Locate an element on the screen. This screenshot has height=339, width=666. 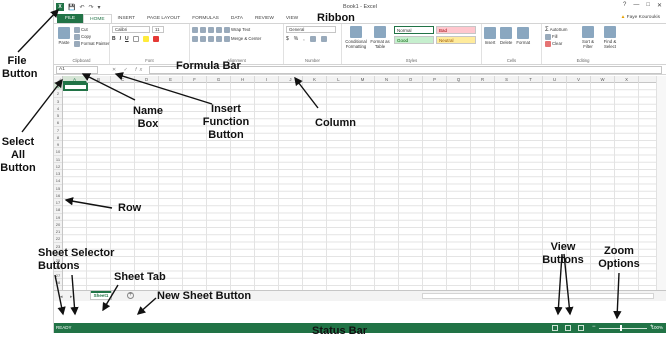
callout-zoom-options-text: Zoom Options is located at coordinates (619, 257).